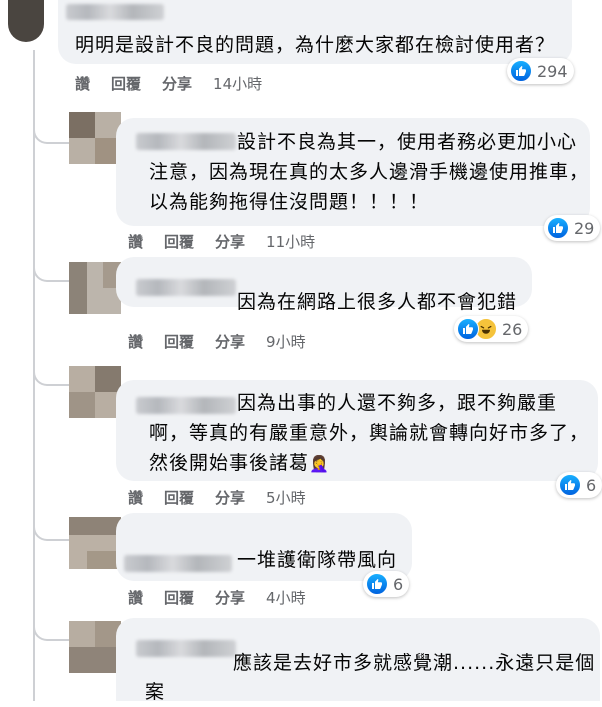 This screenshot has height=707, width=602. I want to click on timestamp: 11小時, so click(290, 241).